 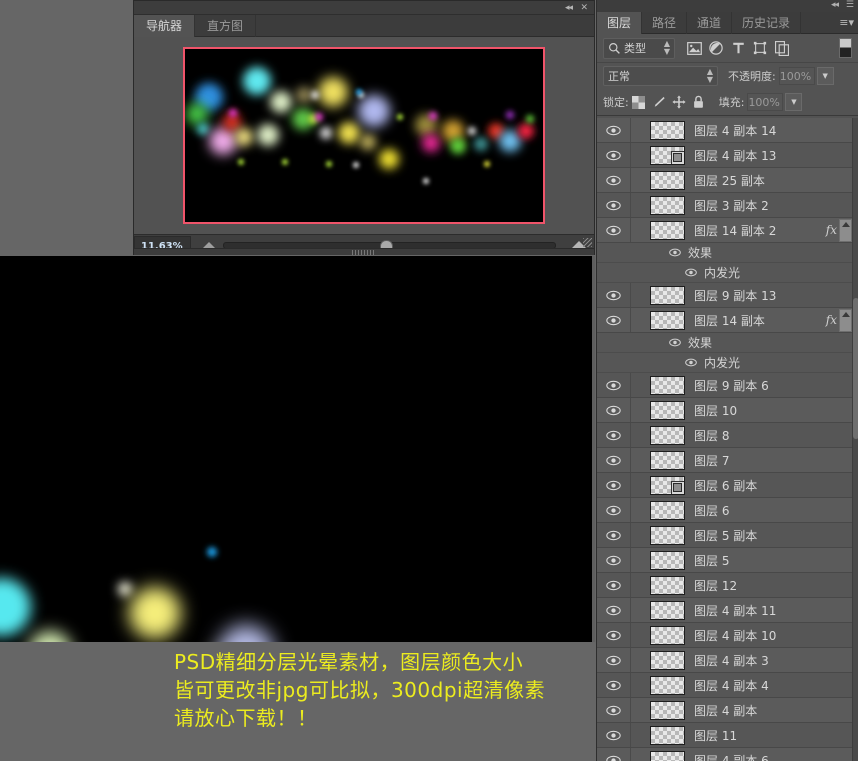 What do you see at coordinates (724, 180) in the screenshot?
I see `layer-row: 图层 25 副本` at bounding box center [724, 180].